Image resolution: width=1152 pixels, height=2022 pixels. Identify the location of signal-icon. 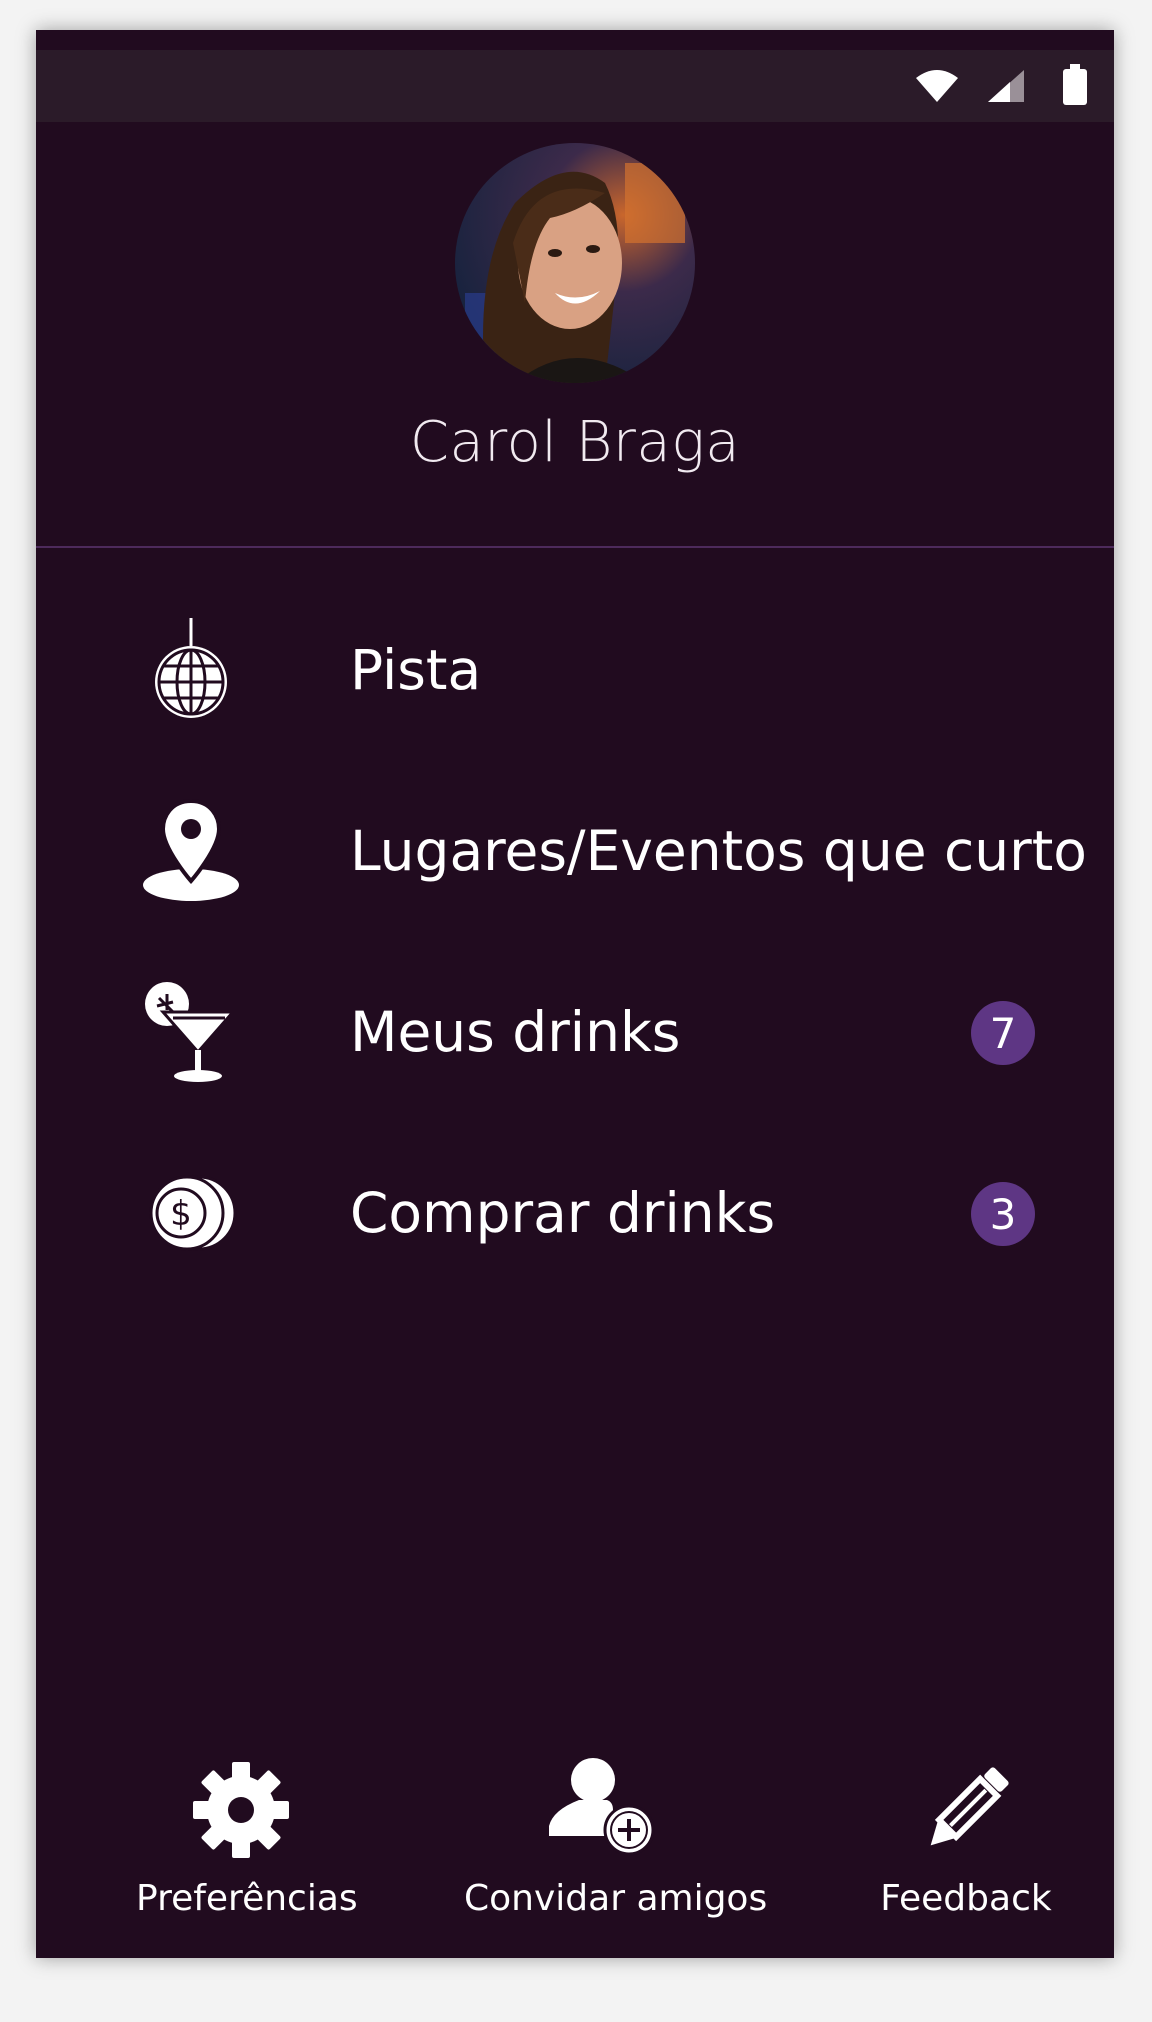
(1006, 86).